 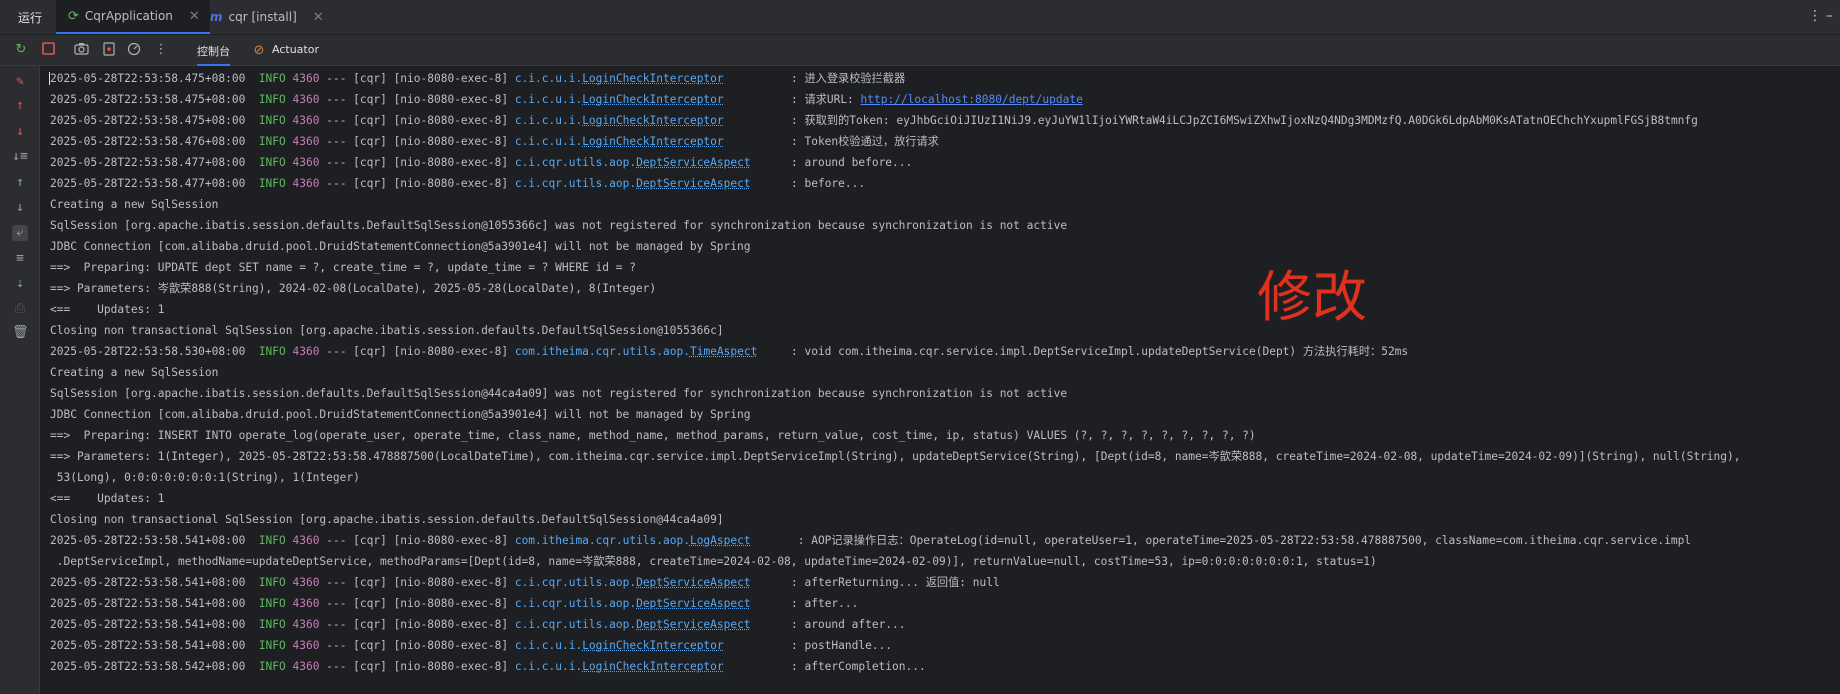 I want to click on console-text: <== Updates: 1, so click(x=107, y=498).